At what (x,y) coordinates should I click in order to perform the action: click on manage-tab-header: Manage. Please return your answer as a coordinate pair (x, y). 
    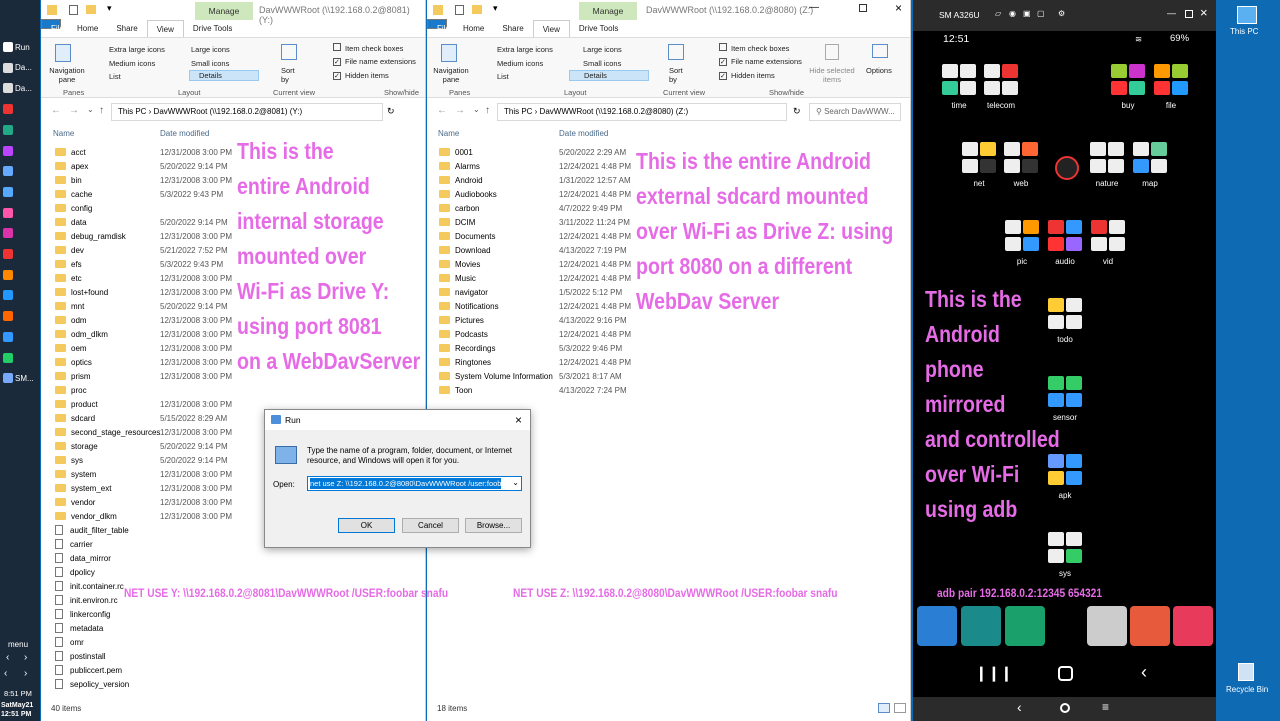
    Looking at the image, I should click on (224, 11).